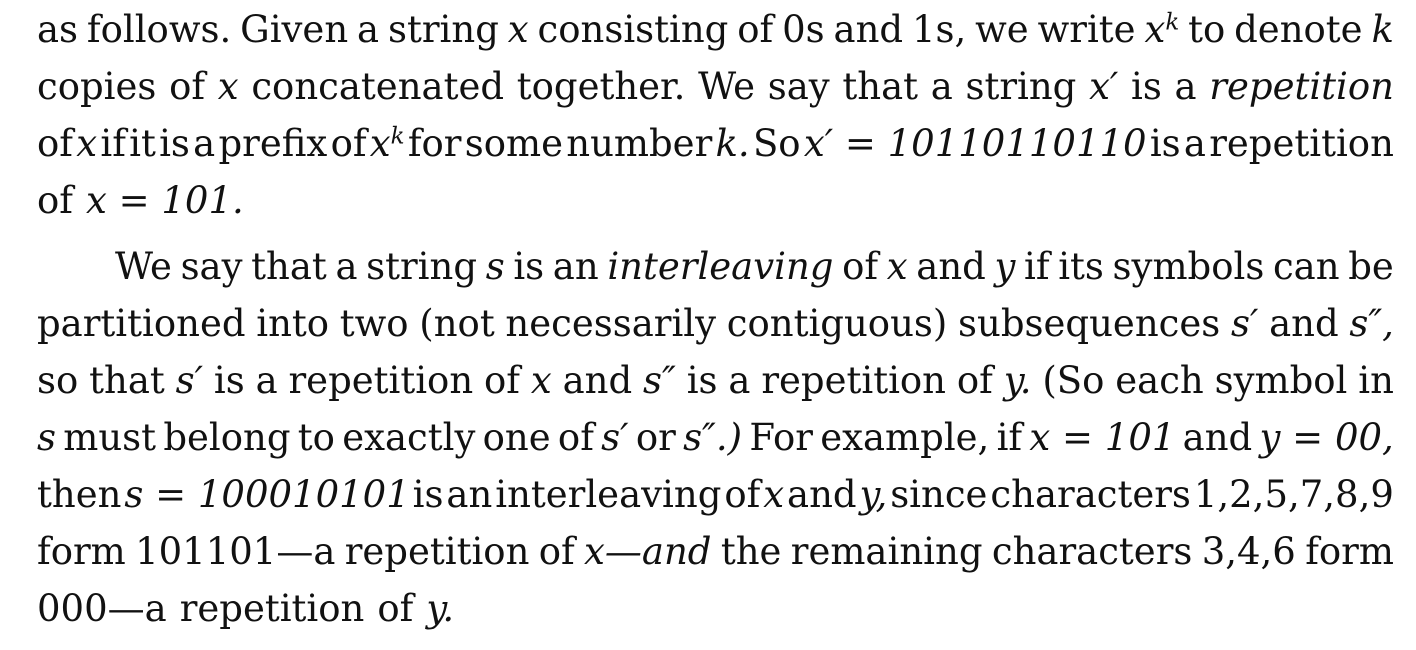  I want to click on word: consisting, so click(633, 29).